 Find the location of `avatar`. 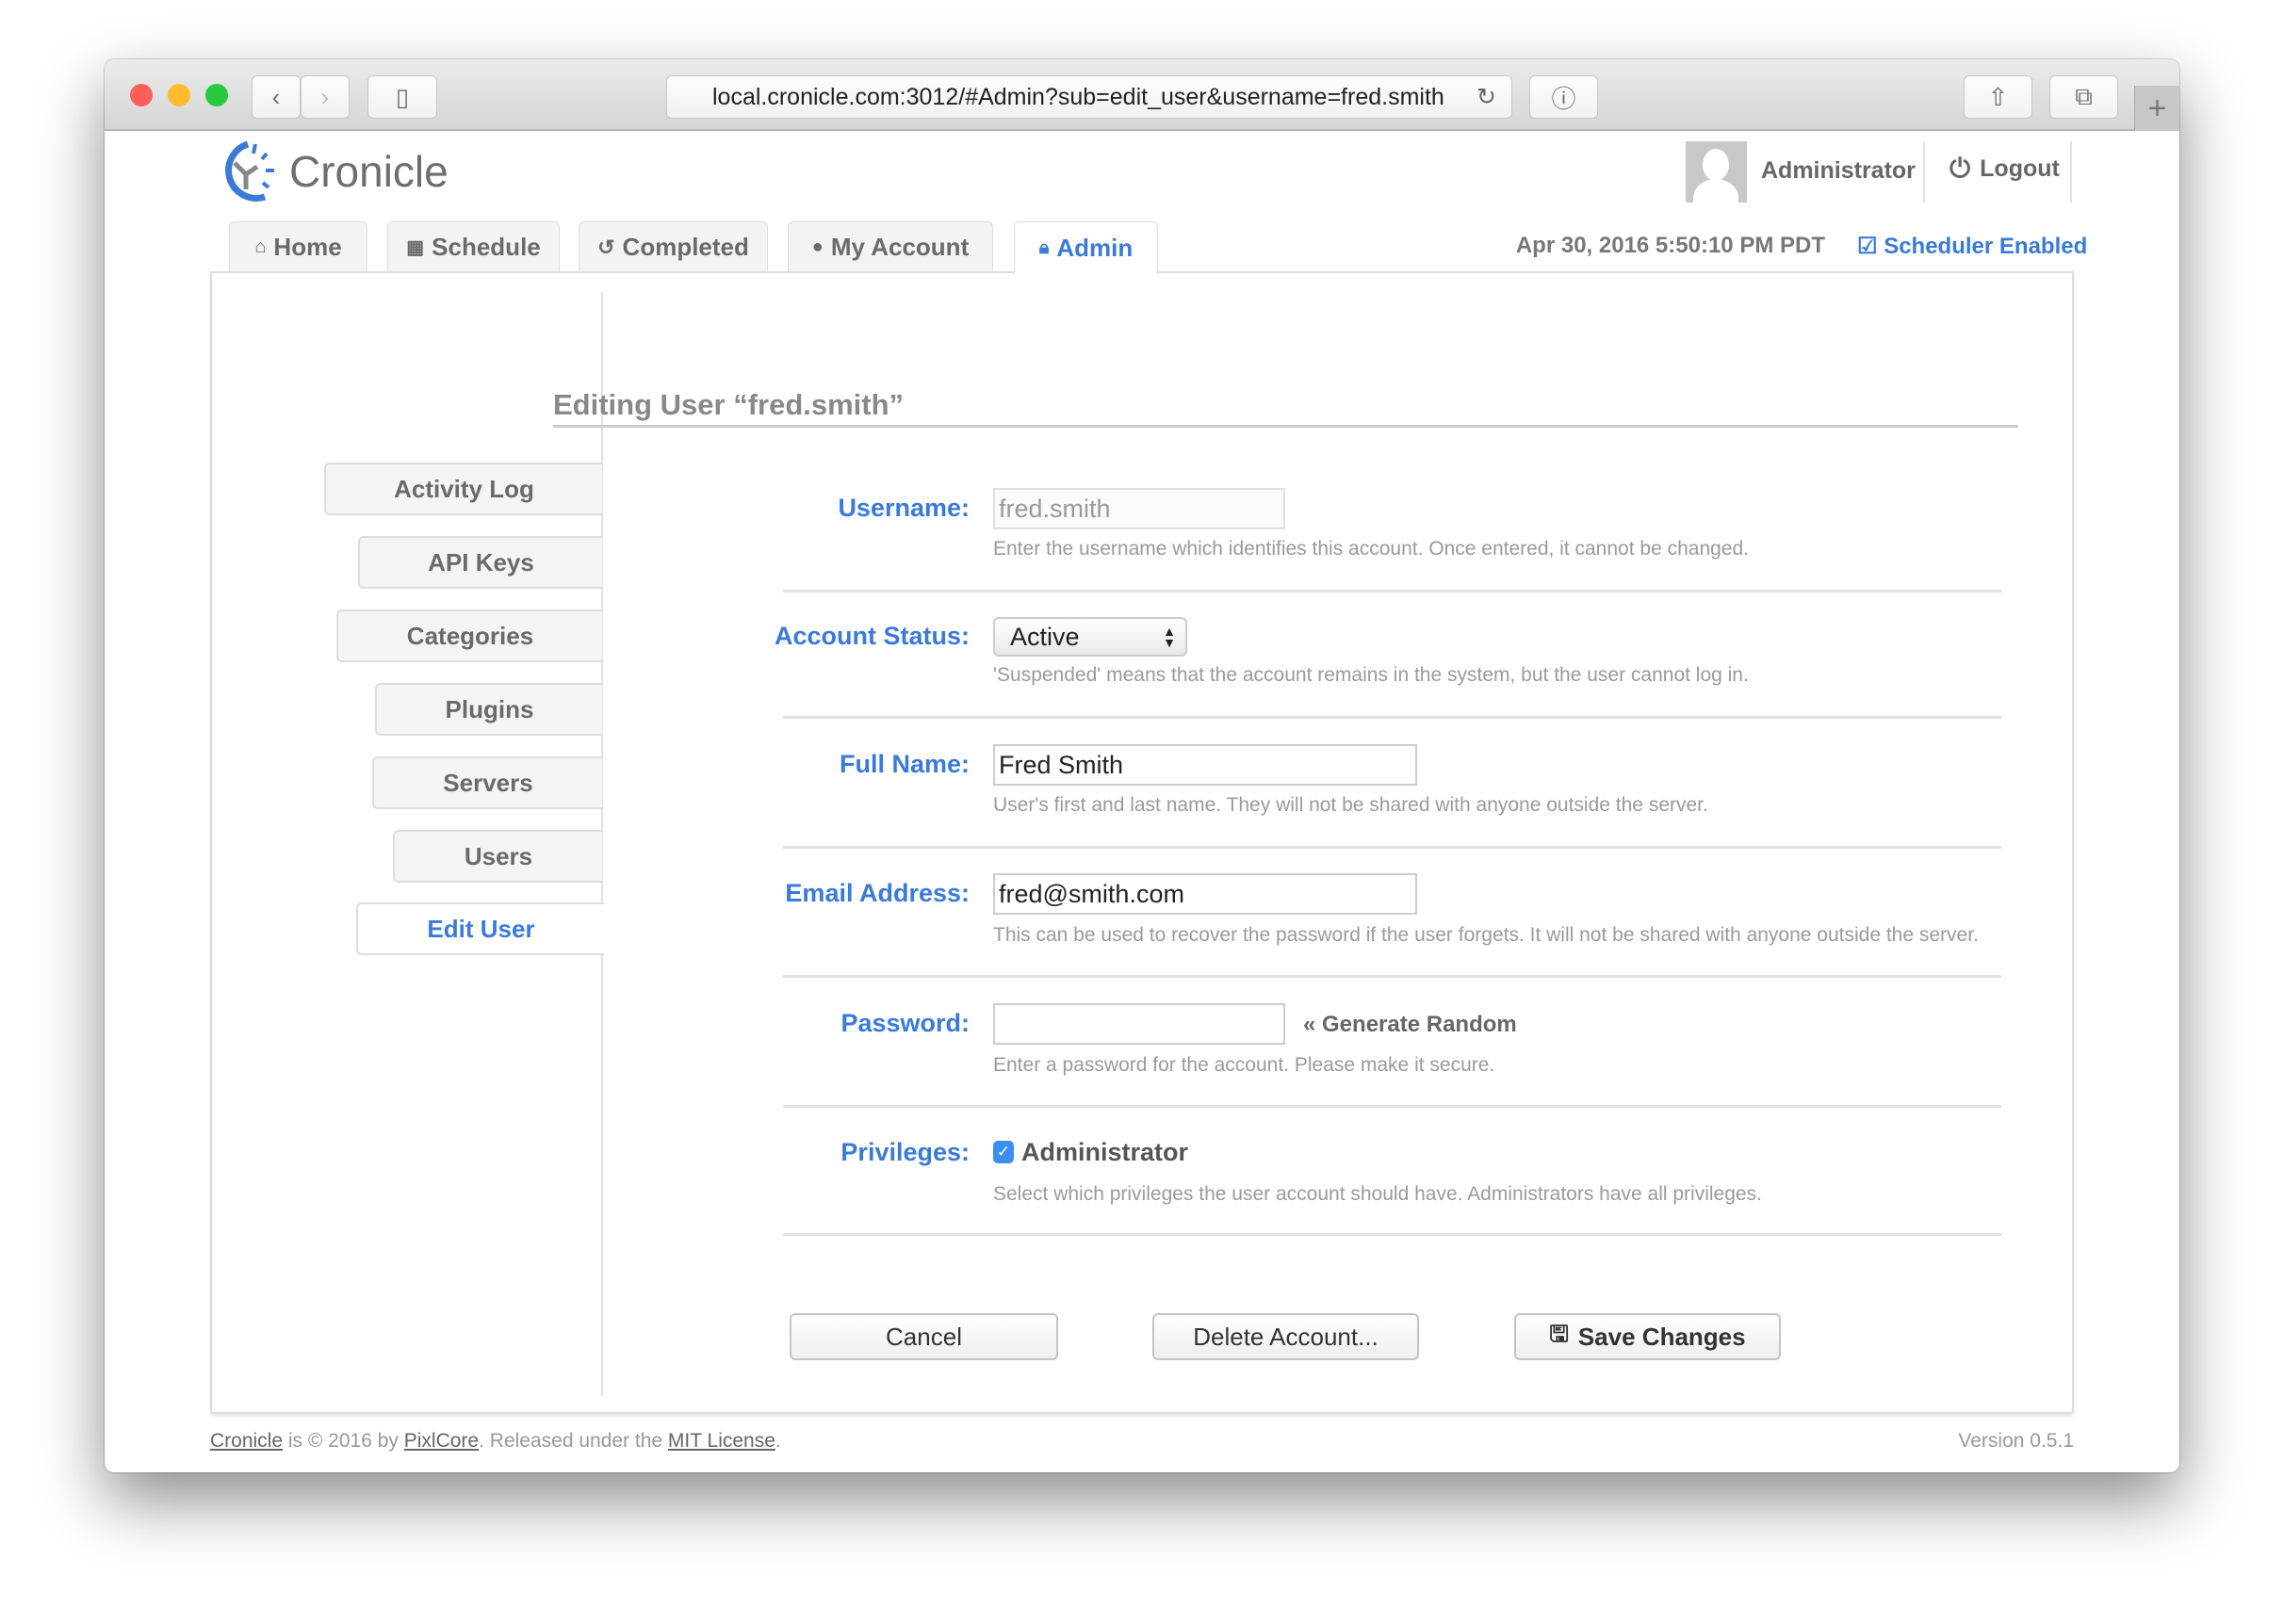

avatar is located at coordinates (1717, 172).